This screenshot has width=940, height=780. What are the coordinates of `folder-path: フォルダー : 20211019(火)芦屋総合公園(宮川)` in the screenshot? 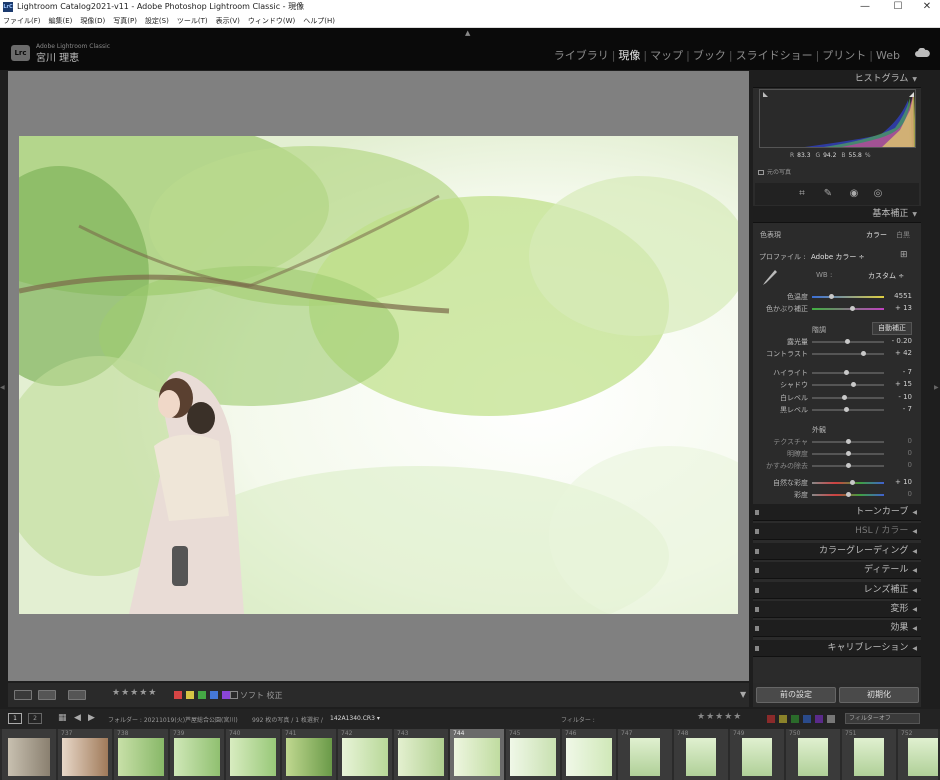 It's located at (173, 719).